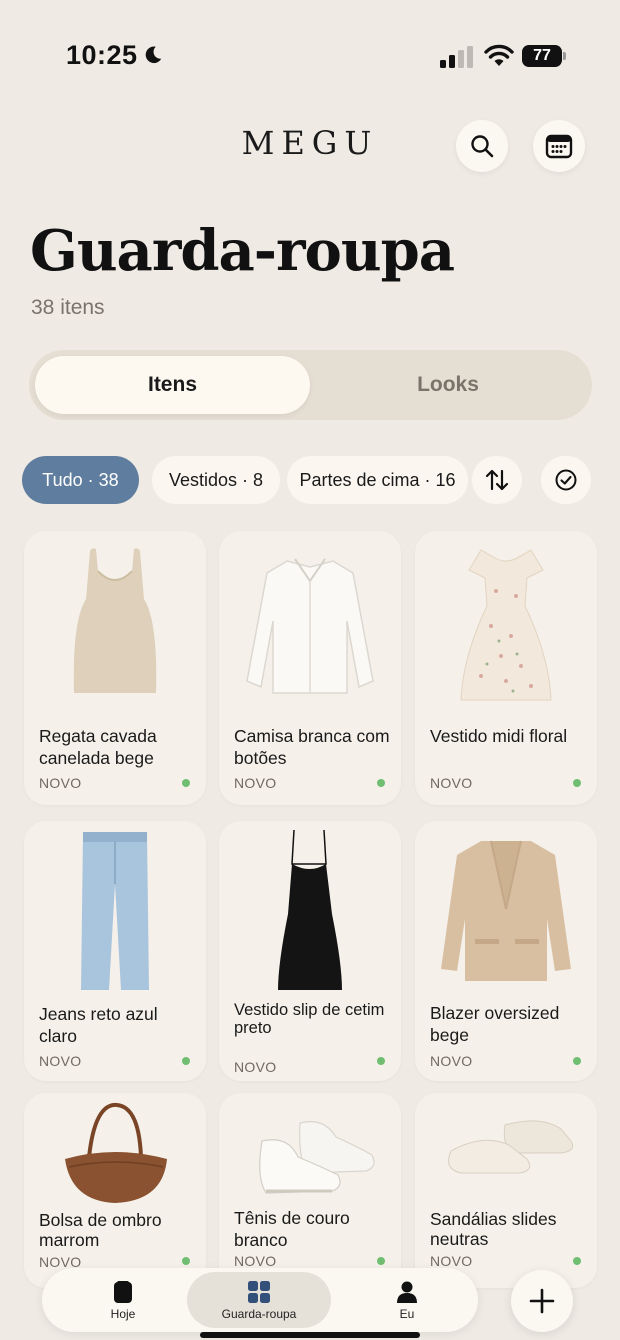 This screenshot has height=1340, width=620. I want to click on battery-tip, so click(564, 56).